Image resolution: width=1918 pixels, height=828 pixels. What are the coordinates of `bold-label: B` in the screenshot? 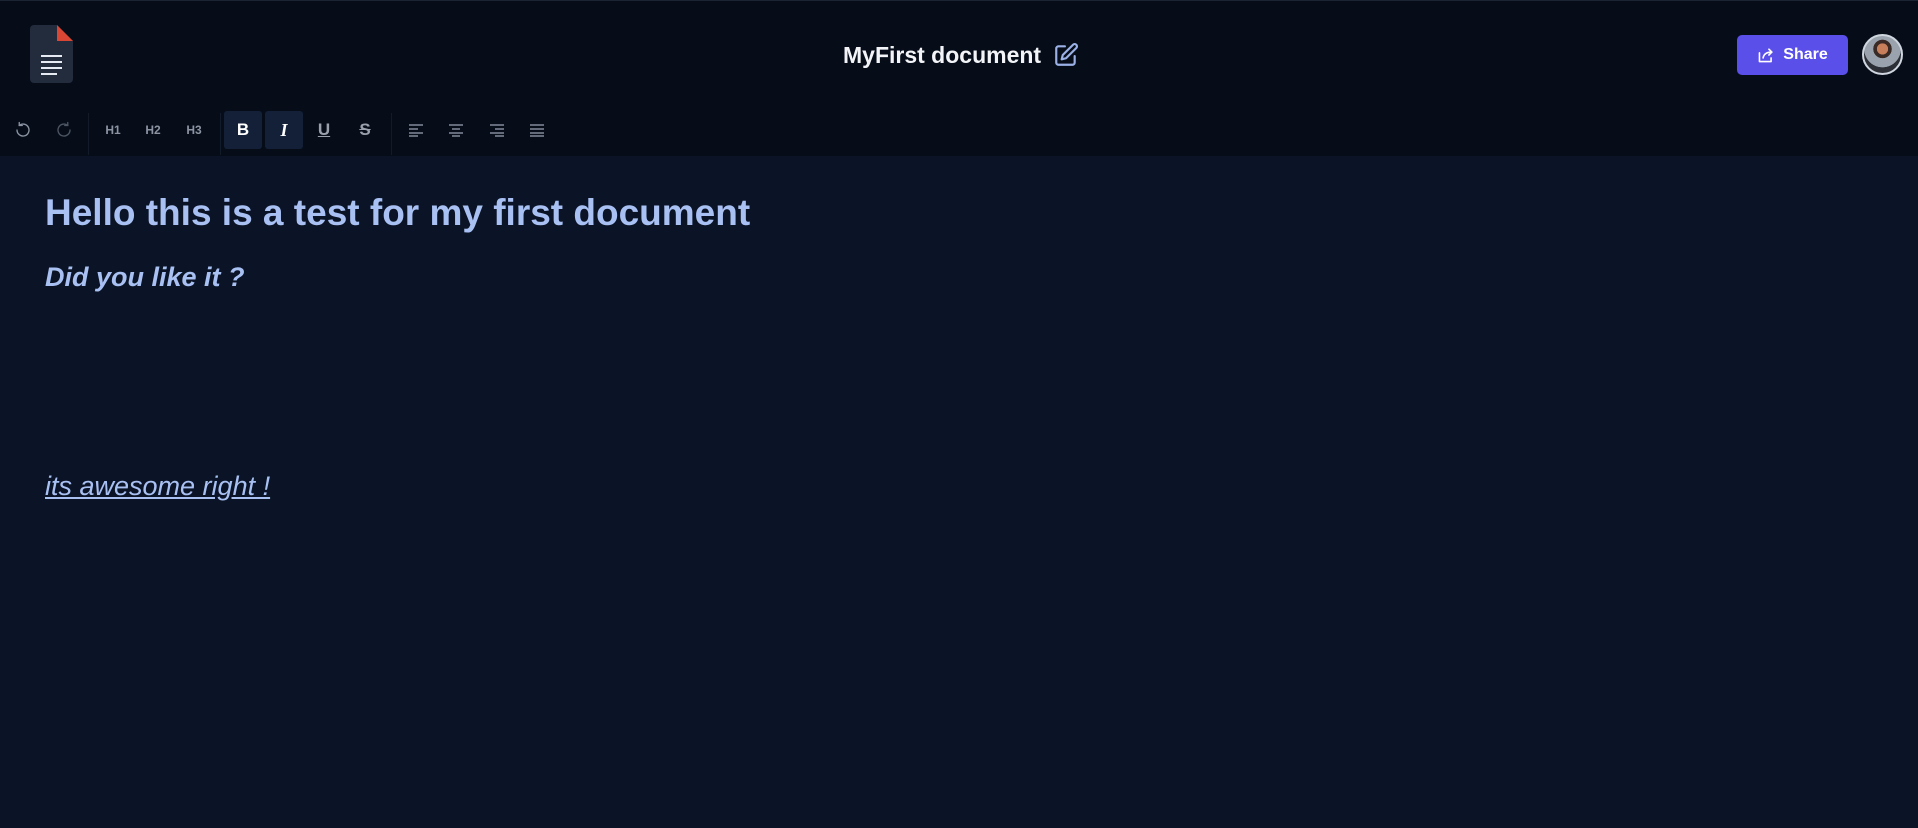 It's located at (243, 129).